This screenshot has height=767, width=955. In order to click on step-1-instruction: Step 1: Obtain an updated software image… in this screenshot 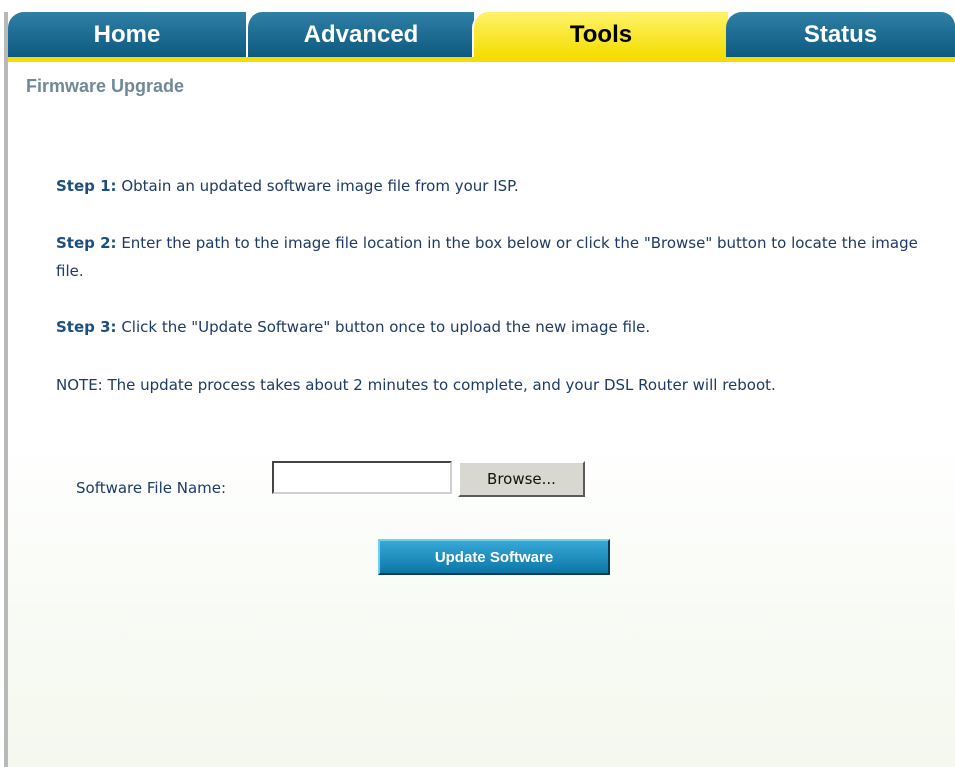, I will do `click(496, 186)`.